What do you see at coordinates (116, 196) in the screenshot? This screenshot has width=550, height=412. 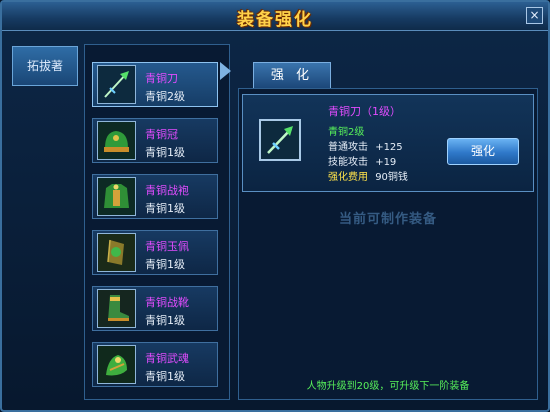 I see `armor-icon` at bounding box center [116, 196].